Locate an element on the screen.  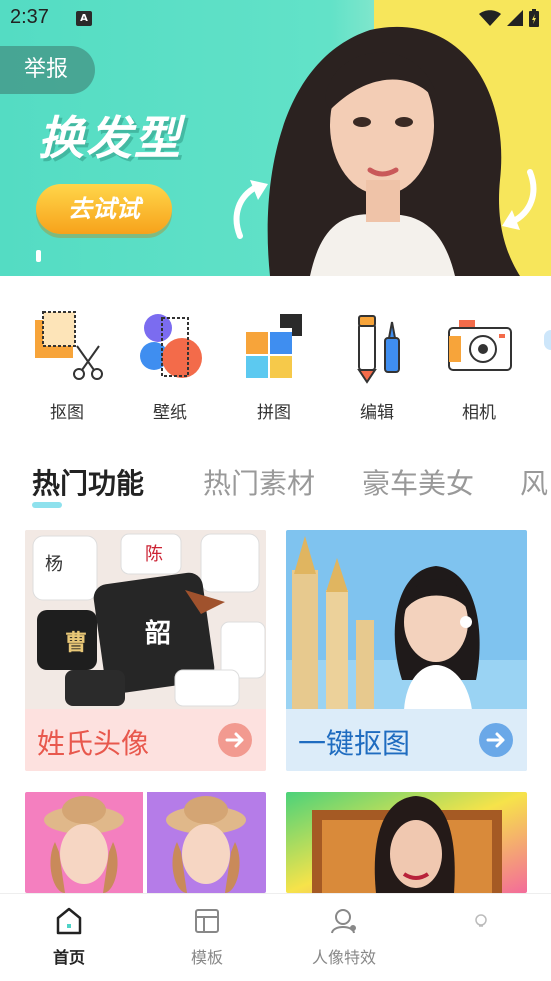
camera-icon is located at coordinates (479, 346).